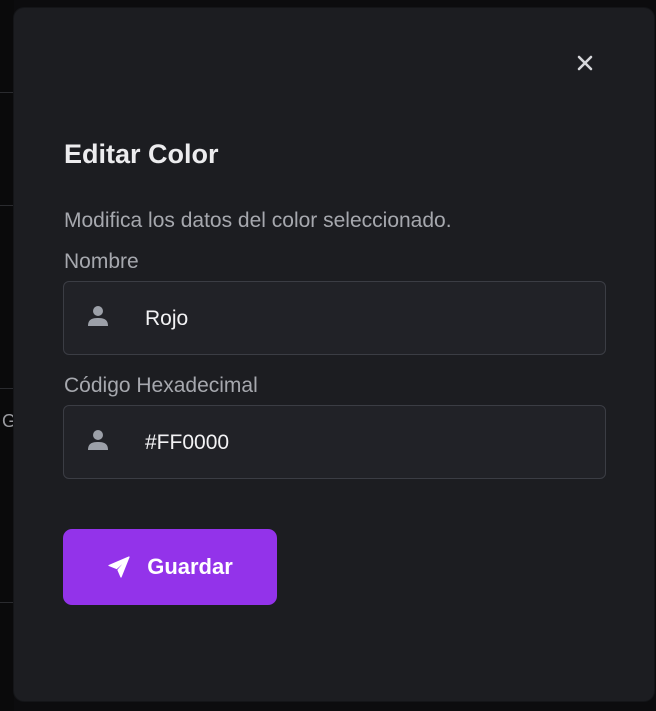  I want to click on close-button, so click(585, 63).